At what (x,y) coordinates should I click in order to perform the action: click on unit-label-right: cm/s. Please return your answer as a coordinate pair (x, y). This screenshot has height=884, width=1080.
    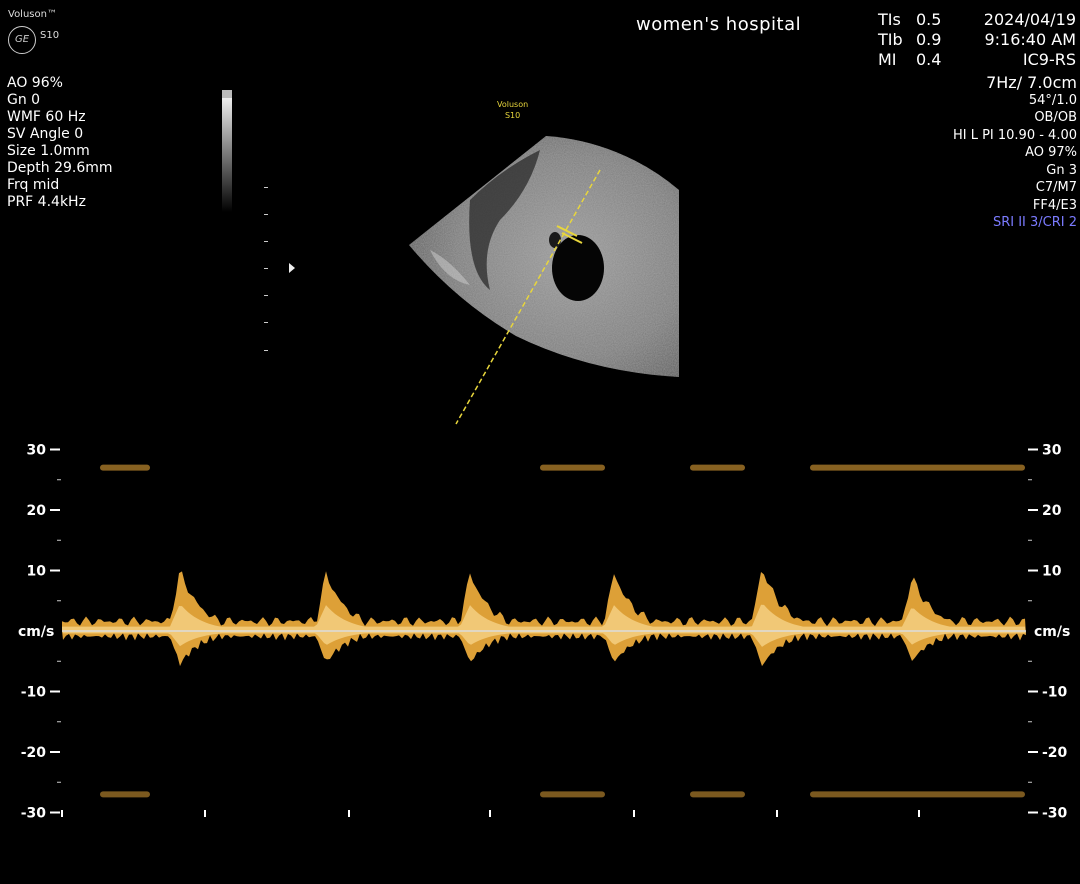
    Looking at the image, I should click on (1052, 632).